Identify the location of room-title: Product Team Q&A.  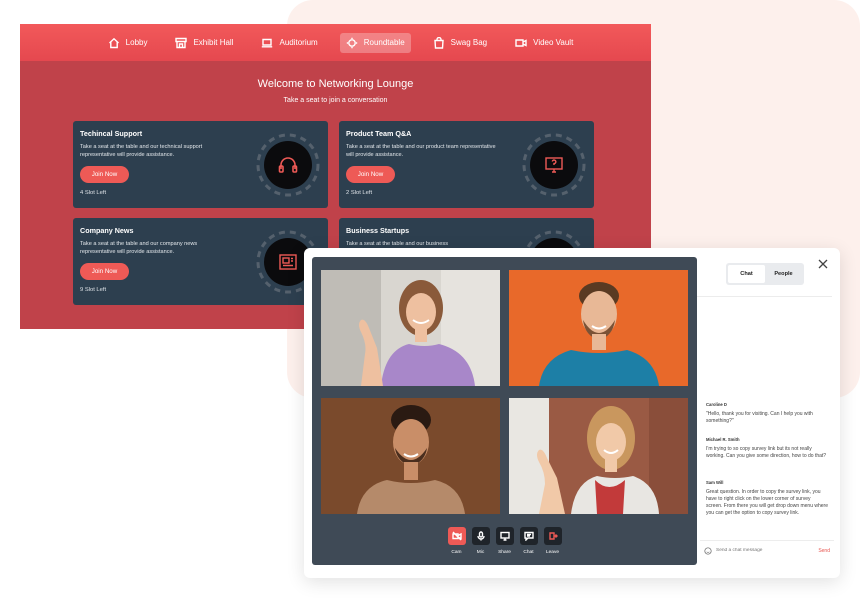
(379, 133).